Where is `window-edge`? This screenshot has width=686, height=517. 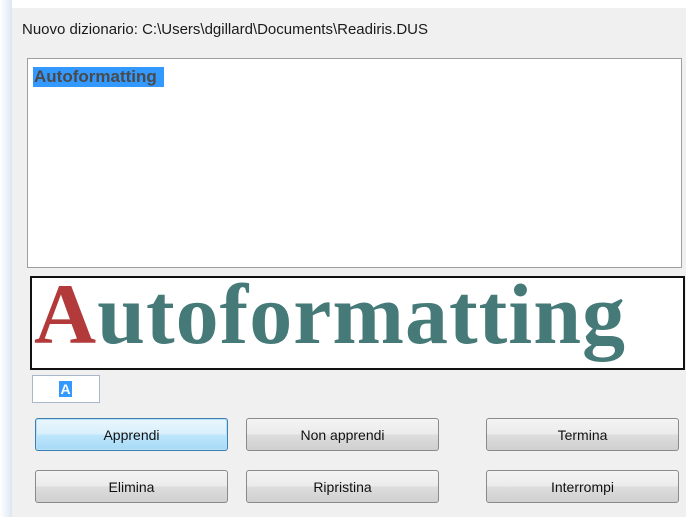 window-edge is located at coordinates (6, 258).